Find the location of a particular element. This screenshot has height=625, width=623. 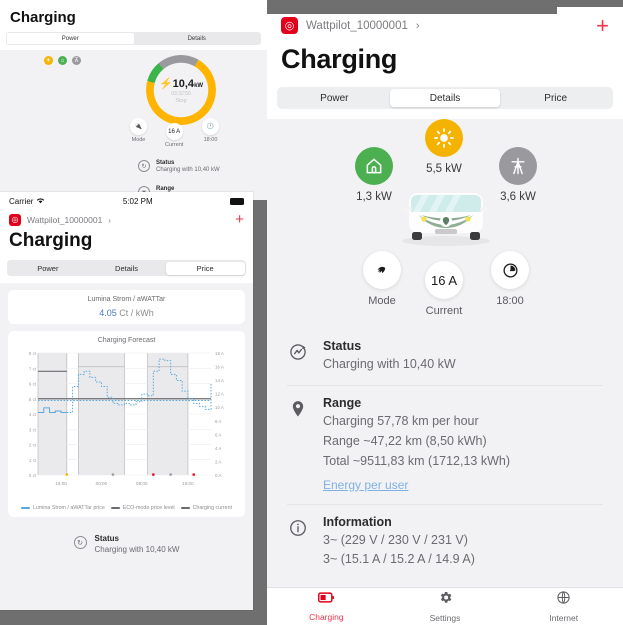

timer-button-c: 18:00 is located at coordinates (510, 279).